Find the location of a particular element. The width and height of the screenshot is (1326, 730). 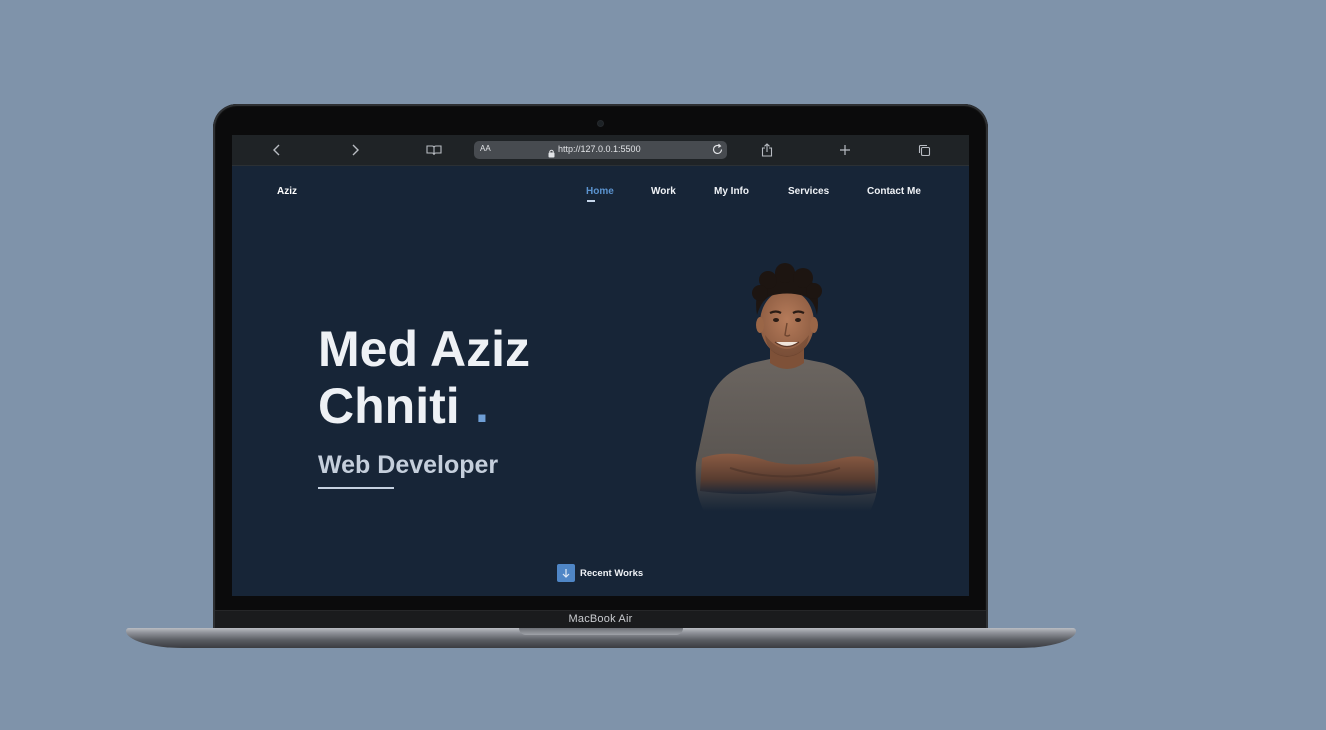

reader-book-icon is located at coordinates (434, 150).